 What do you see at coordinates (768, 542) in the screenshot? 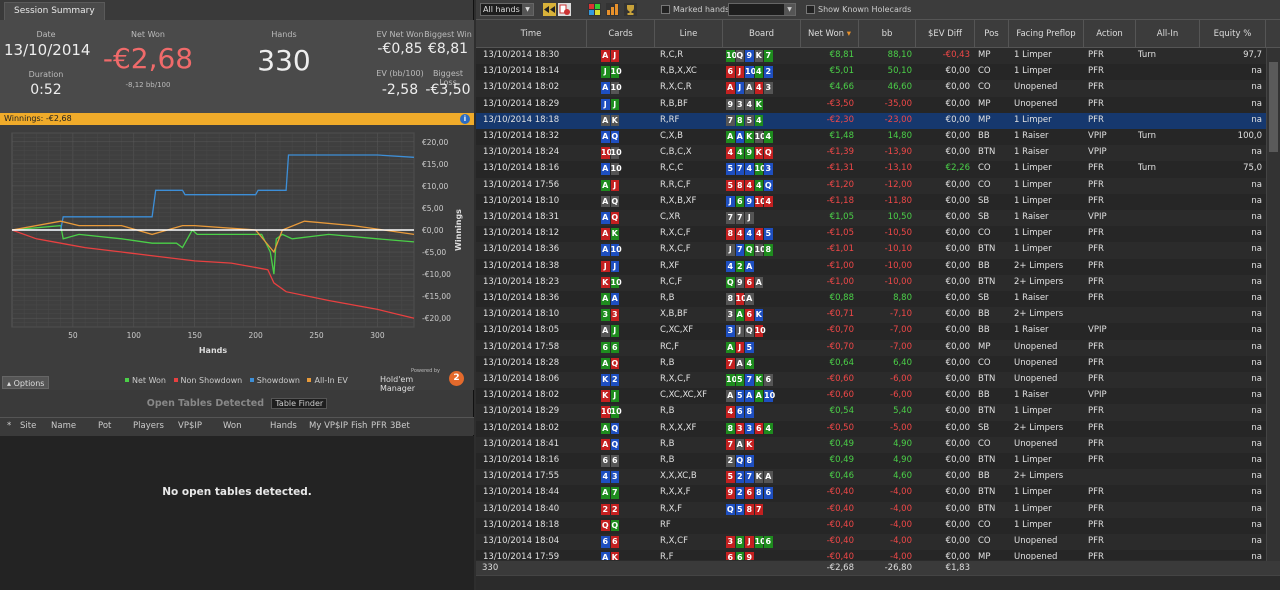
I see `board-card: 6` at bounding box center [768, 542].